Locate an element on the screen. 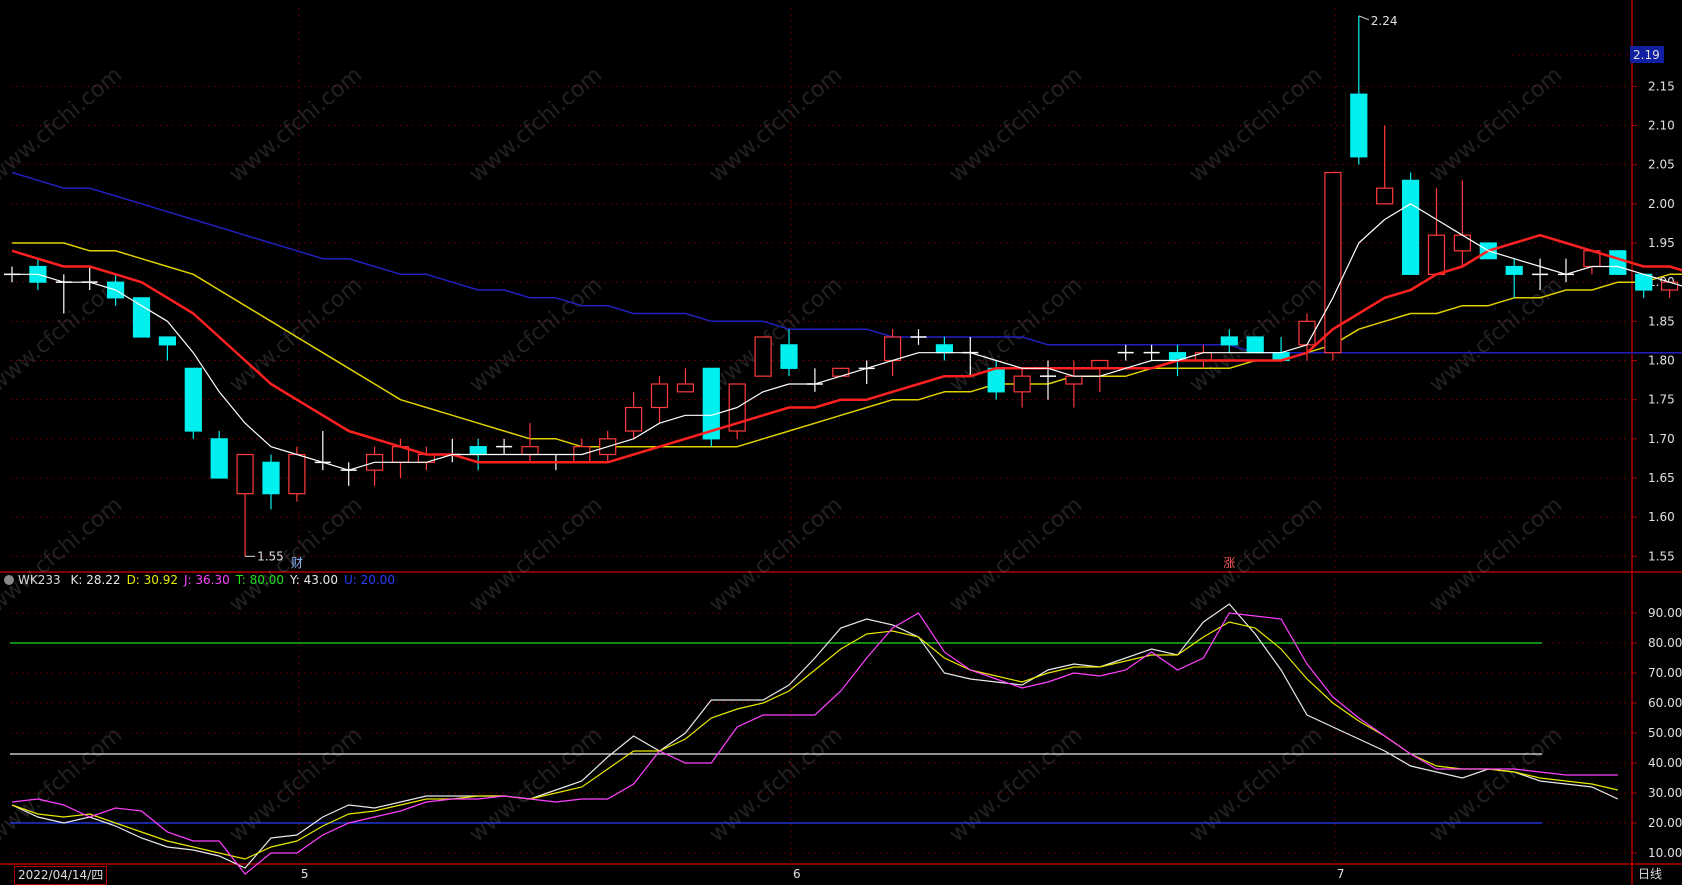  price-tick-label: 1.60 is located at coordinates (1661, 517).